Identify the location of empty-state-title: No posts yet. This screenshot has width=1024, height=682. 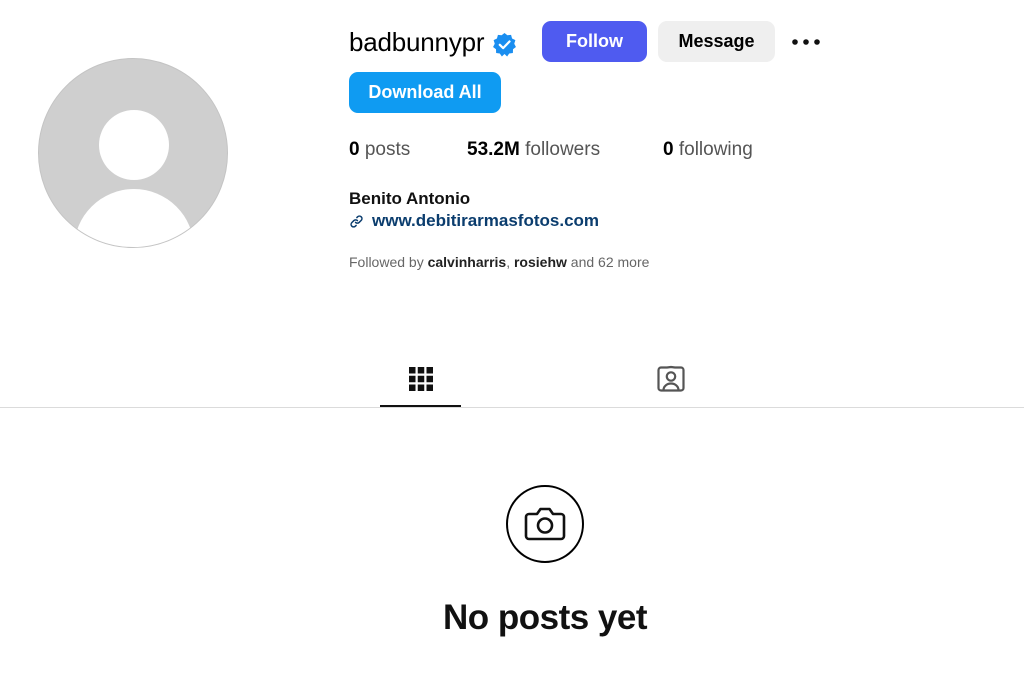
(545, 617).